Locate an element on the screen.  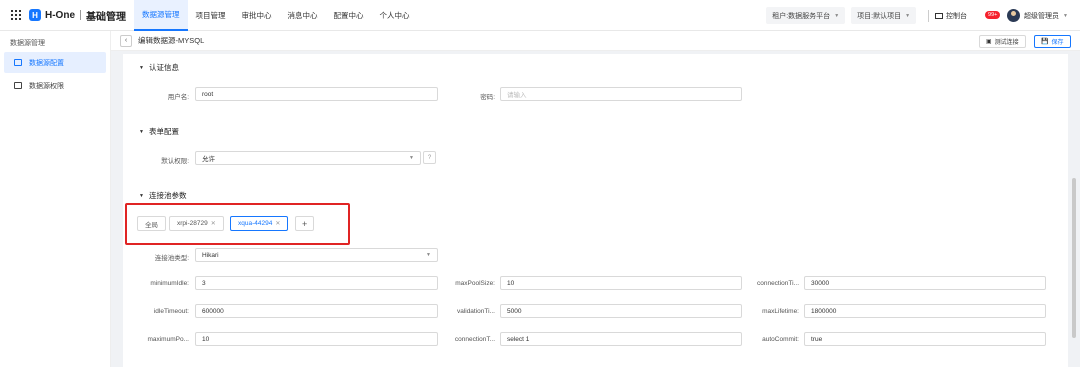
nav-tab-approval: 审批中心 is located at coordinates (257, 15).